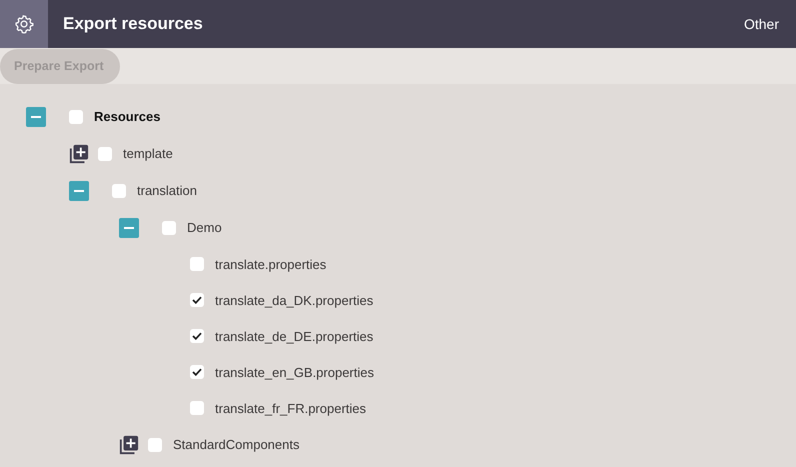 This screenshot has height=467, width=796. I want to click on settings-icon, so click(24, 24).